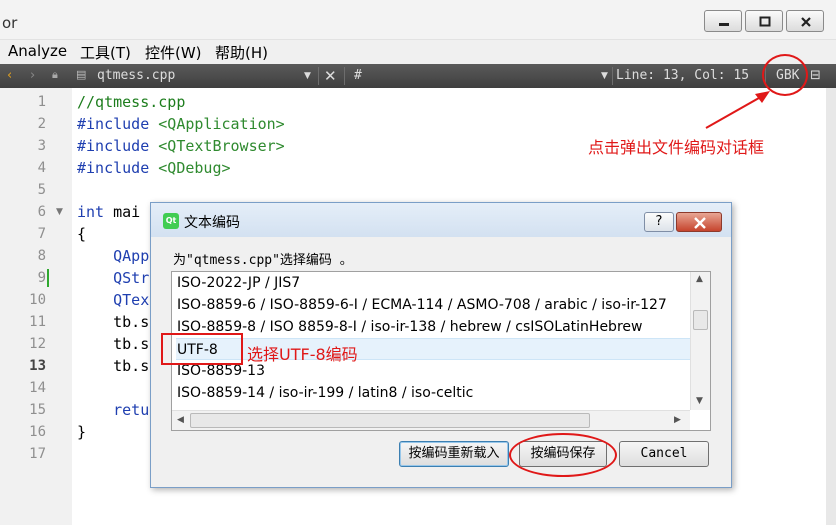 The height and width of the screenshot is (525, 836). Describe the element at coordinates (699, 279) in the screenshot. I see `scroll-up-icon: ▲` at that location.